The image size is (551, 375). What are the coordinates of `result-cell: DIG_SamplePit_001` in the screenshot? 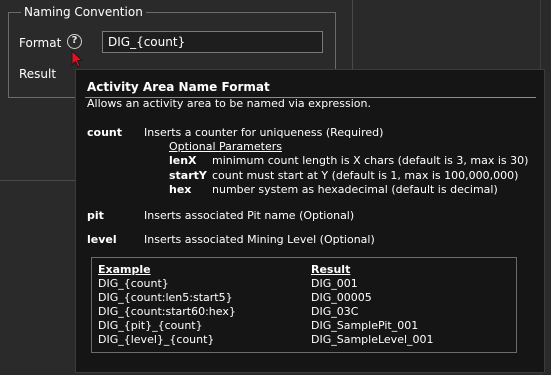 It's located at (365, 325).